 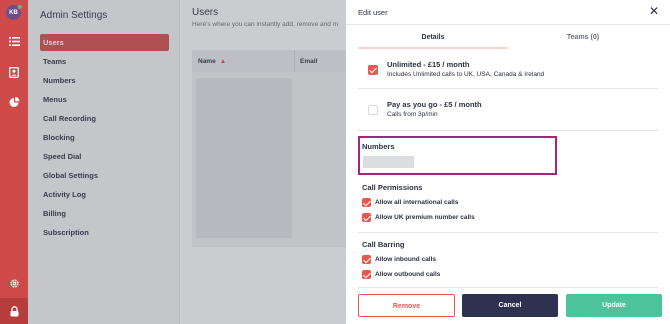 What do you see at coordinates (373, 110) in the screenshot?
I see `plan-payg-checkbox` at bounding box center [373, 110].